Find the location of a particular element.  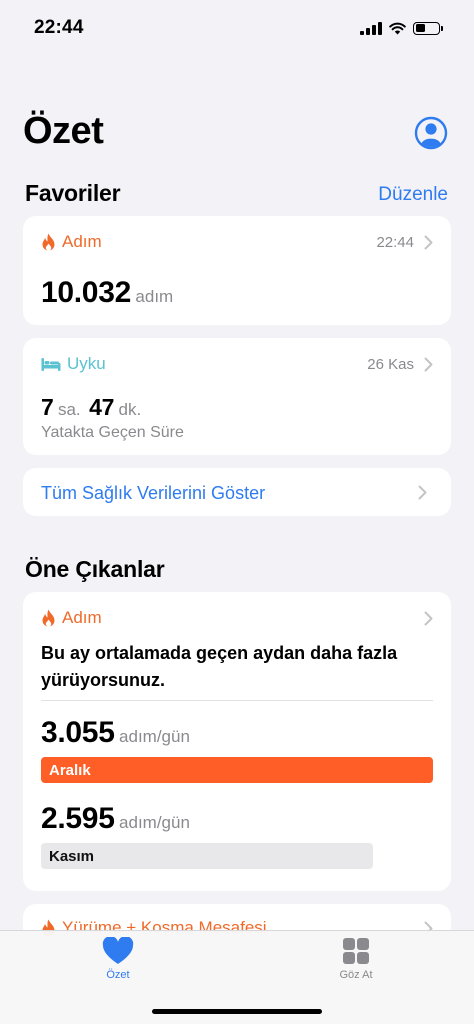

highlight-category: Adım is located at coordinates (71, 618).